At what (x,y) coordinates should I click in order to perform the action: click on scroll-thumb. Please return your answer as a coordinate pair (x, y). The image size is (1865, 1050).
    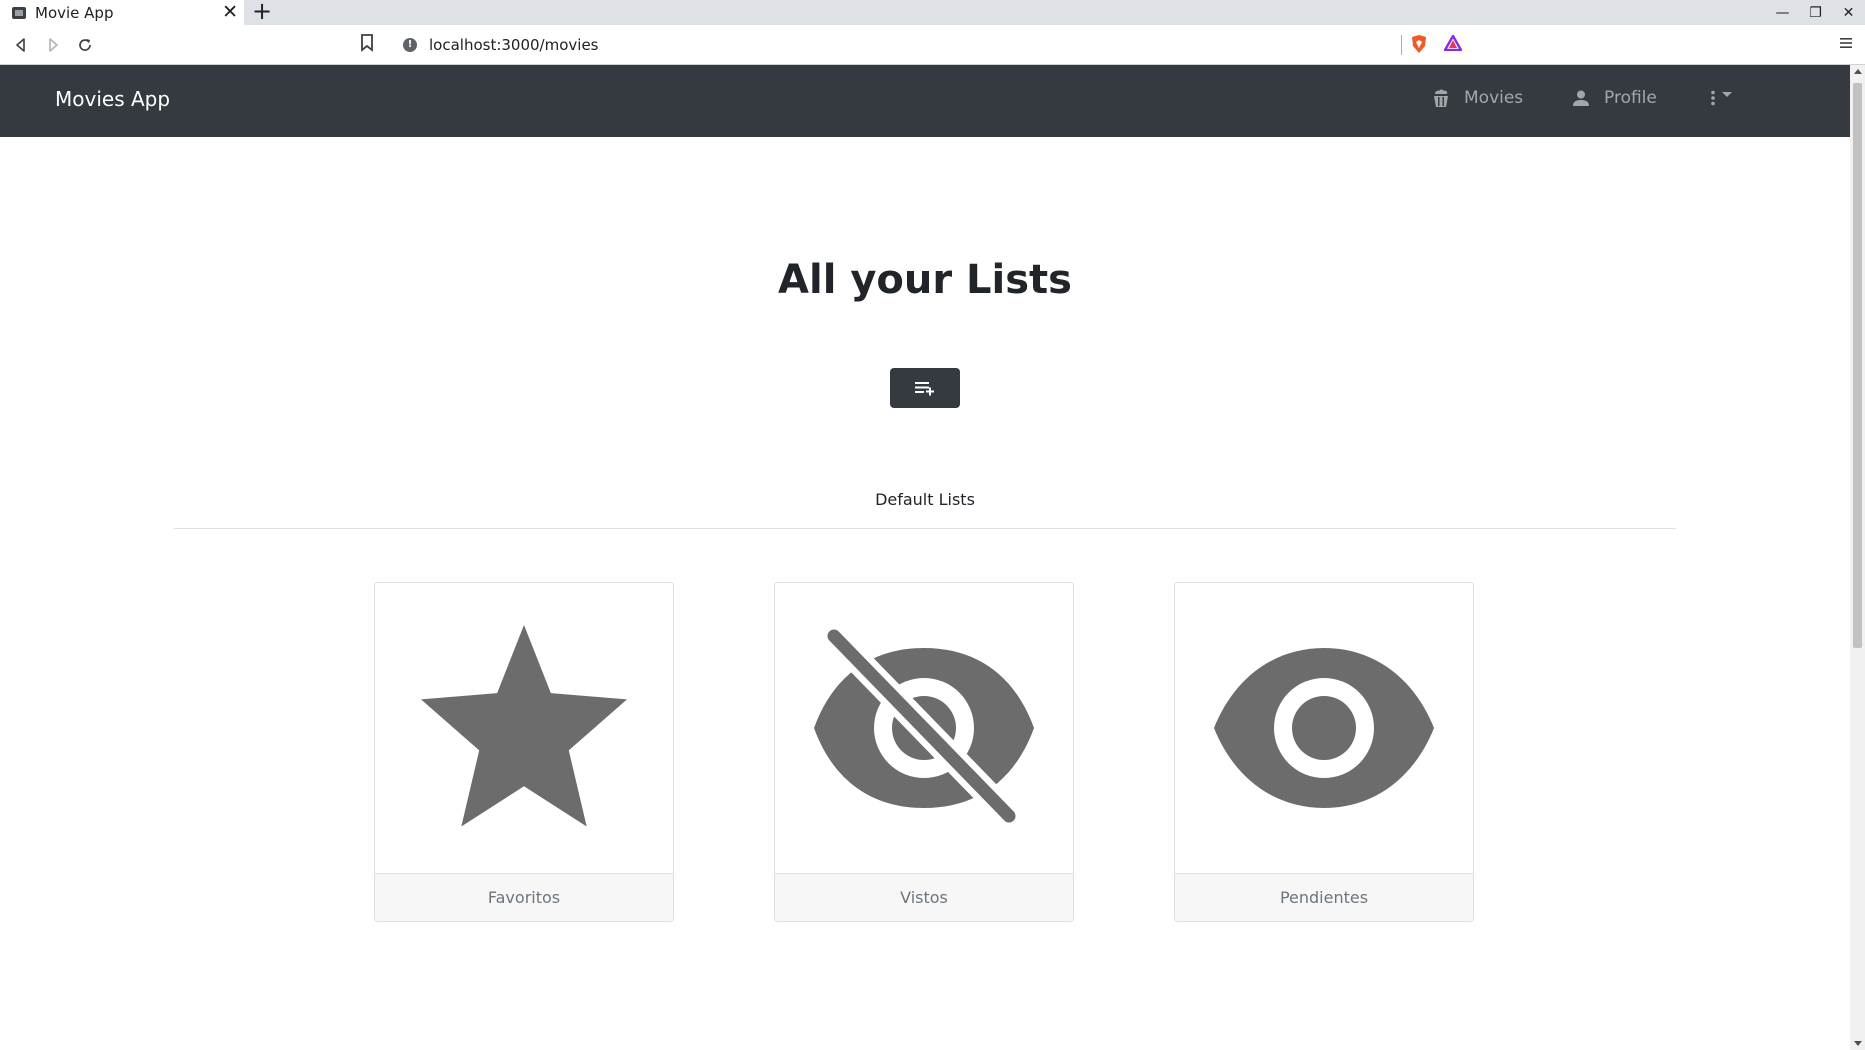
    Looking at the image, I should click on (1857, 365).